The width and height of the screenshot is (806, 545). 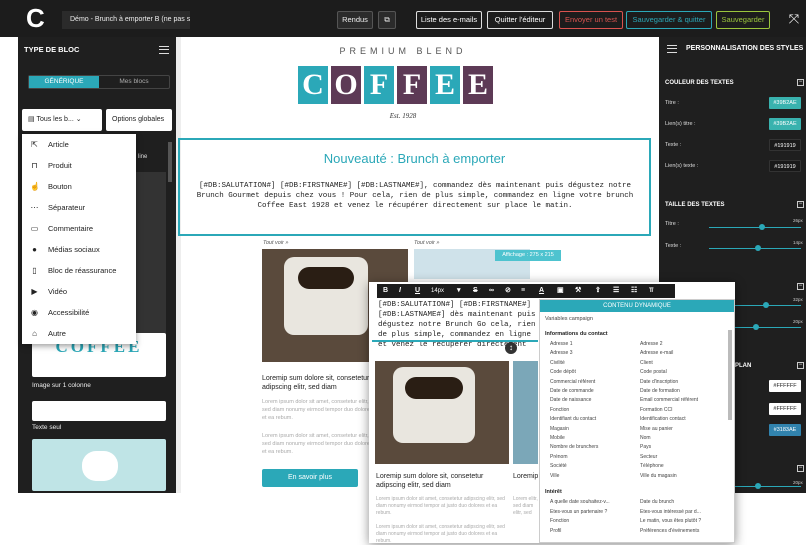 What do you see at coordinates (491, 291) in the screenshot?
I see `link-icon: ∞` at bounding box center [491, 291].